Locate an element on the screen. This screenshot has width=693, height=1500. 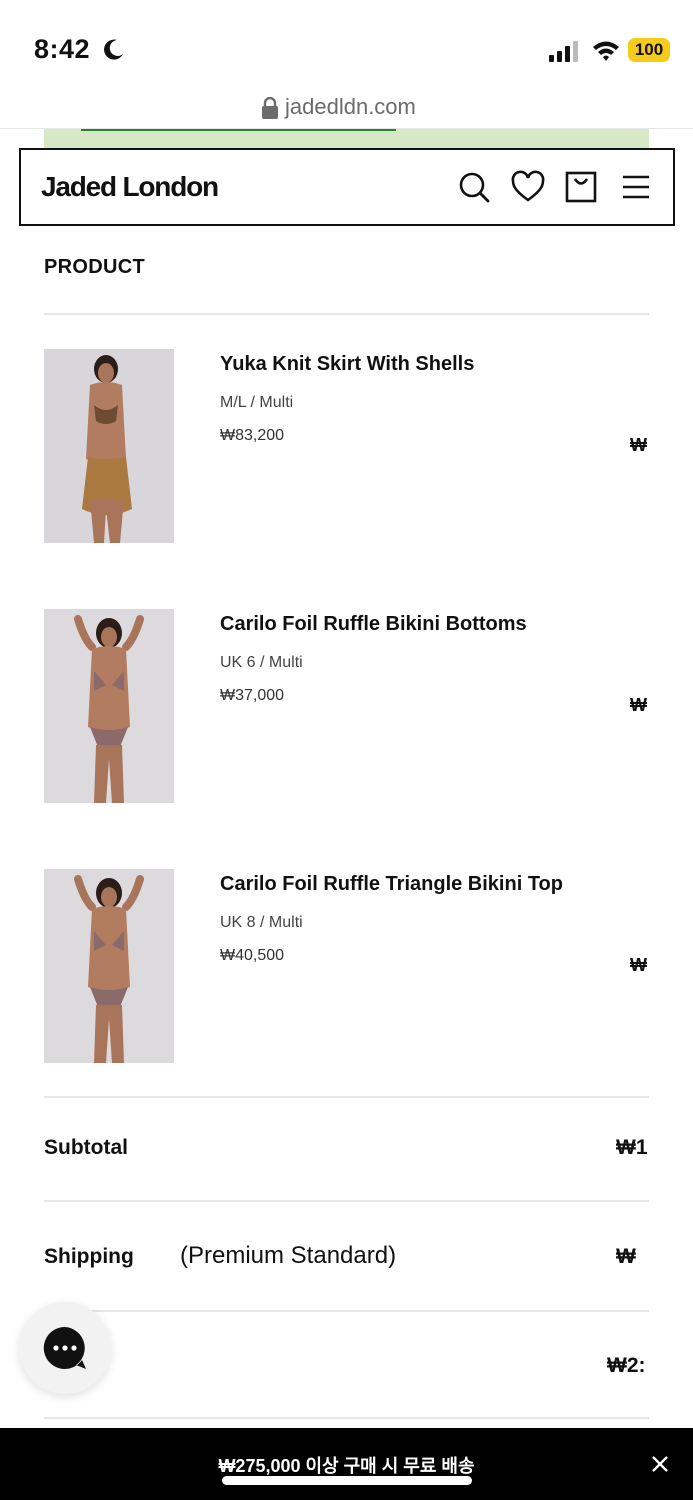
lock-icon is located at coordinates (270, 108).